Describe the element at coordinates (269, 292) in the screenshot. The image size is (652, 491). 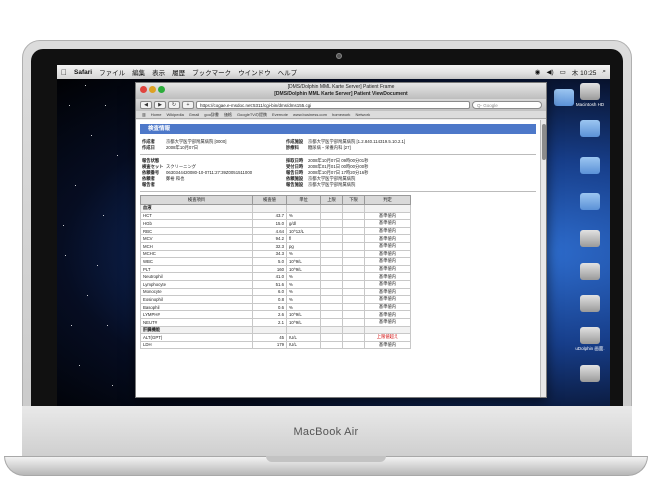
I see `table-cell-val: 6.0` at that location.